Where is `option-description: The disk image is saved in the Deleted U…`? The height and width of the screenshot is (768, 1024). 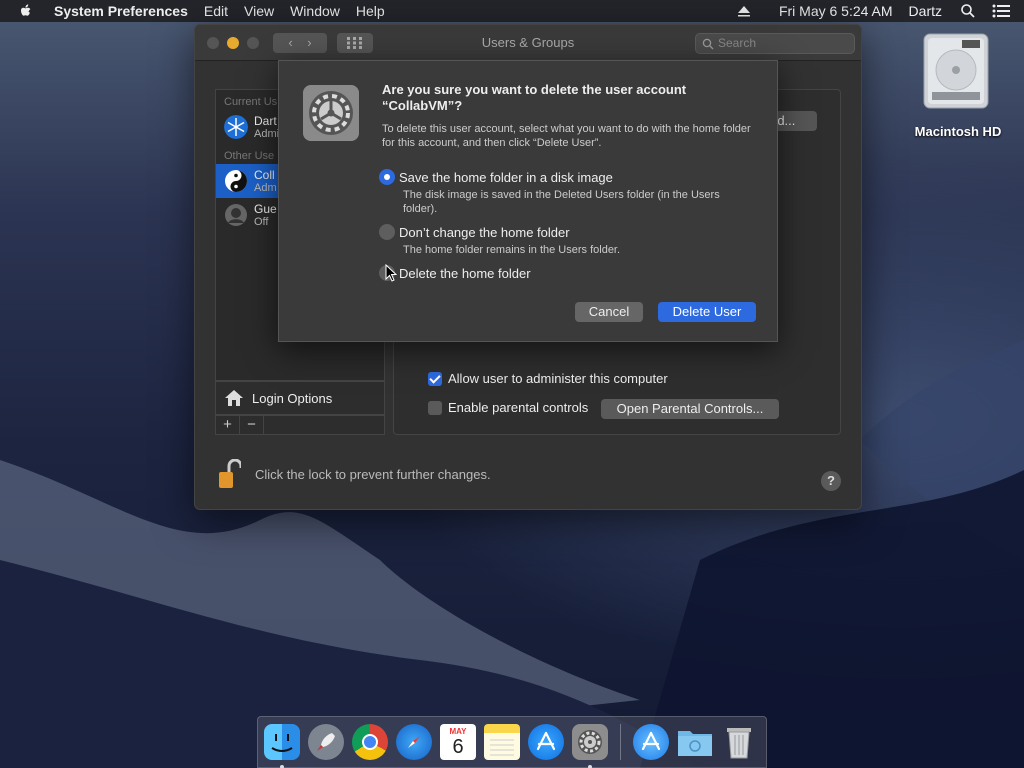
option-description: The disk image is saved in the Deleted U… is located at coordinates (561, 202).